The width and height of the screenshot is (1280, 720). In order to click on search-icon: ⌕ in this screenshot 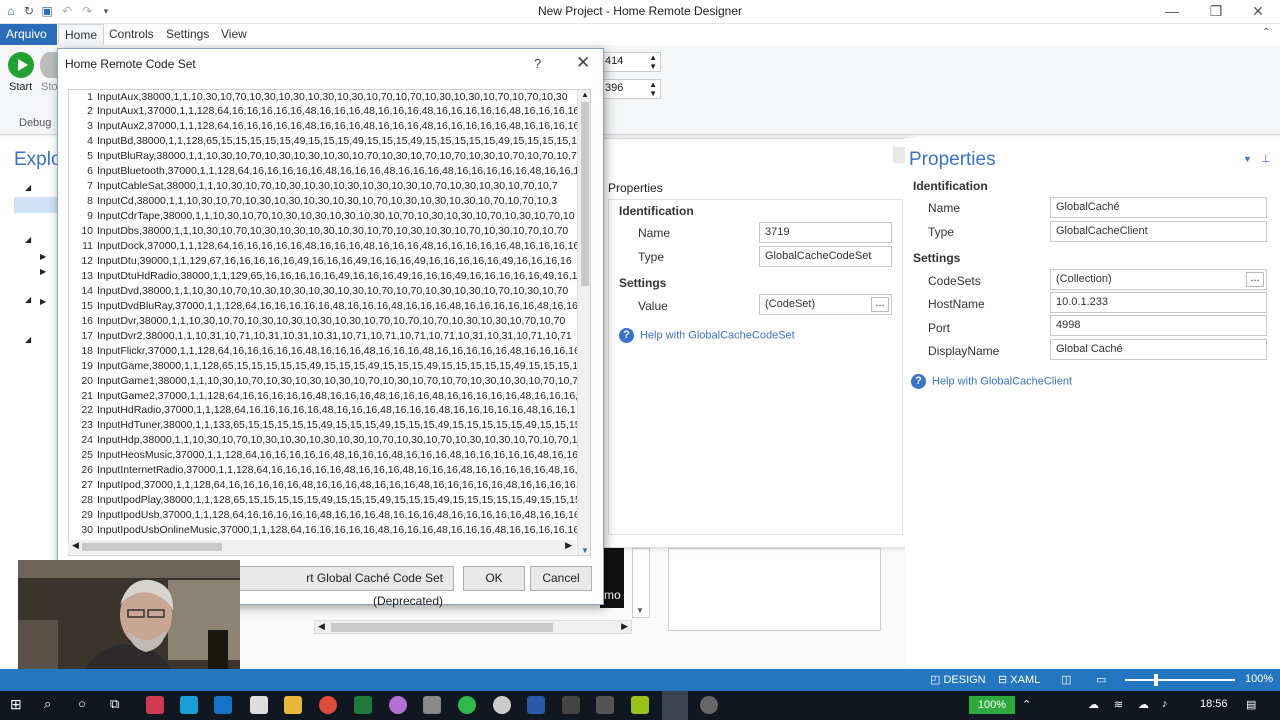, I will do `click(47, 704)`.